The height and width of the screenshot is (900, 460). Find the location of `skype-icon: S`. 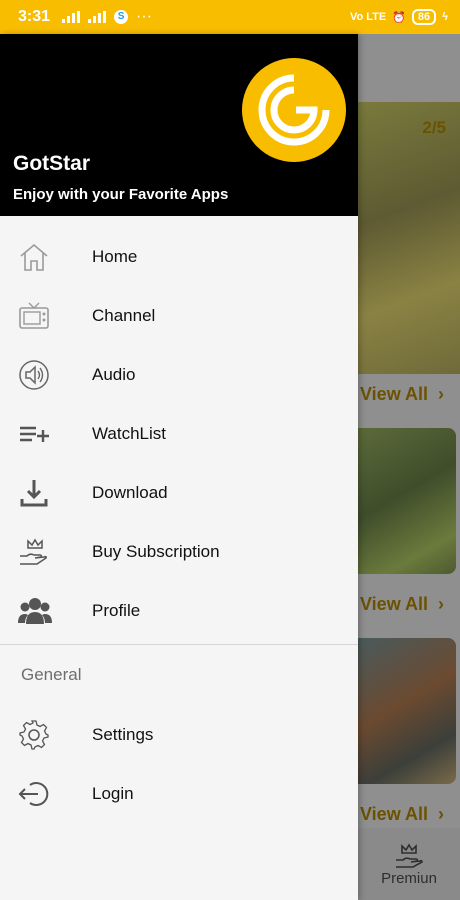

skype-icon: S is located at coordinates (121, 17).